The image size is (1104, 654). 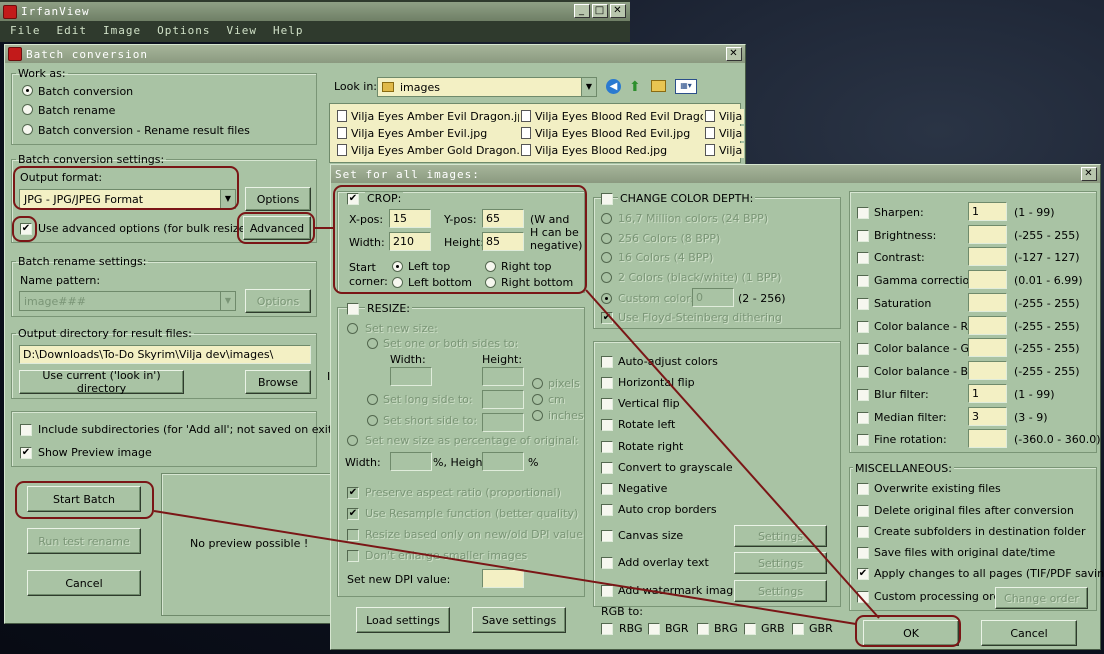 What do you see at coordinates (353, 493) in the screenshot?
I see `preserve-aspect-checkbox: ✔` at bounding box center [353, 493].